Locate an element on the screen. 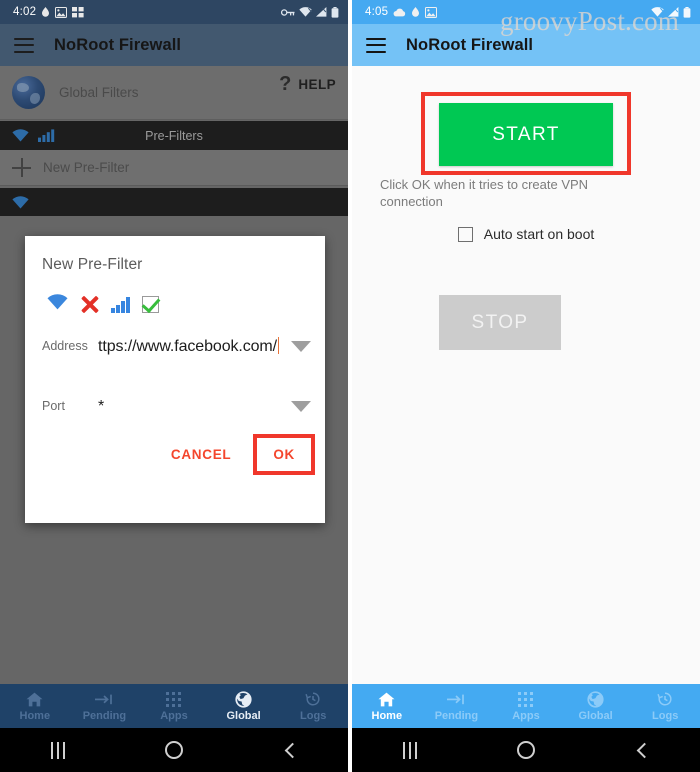  port-label: Port is located at coordinates (53, 406).